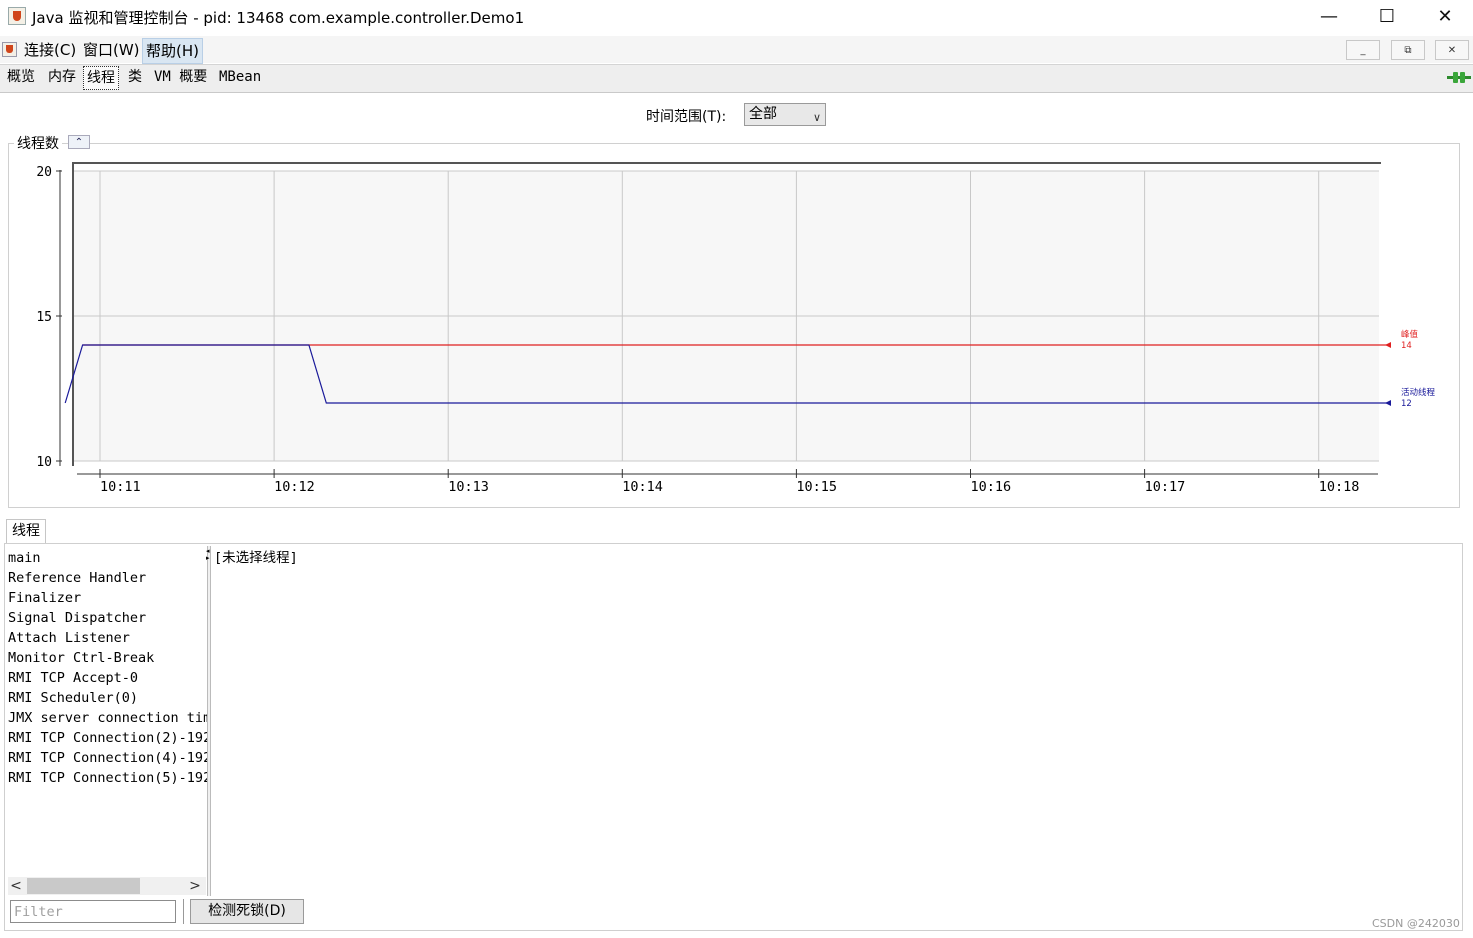 This screenshot has height=938, width=1473. I want to click on toolbar-divider, so click(183, 911).